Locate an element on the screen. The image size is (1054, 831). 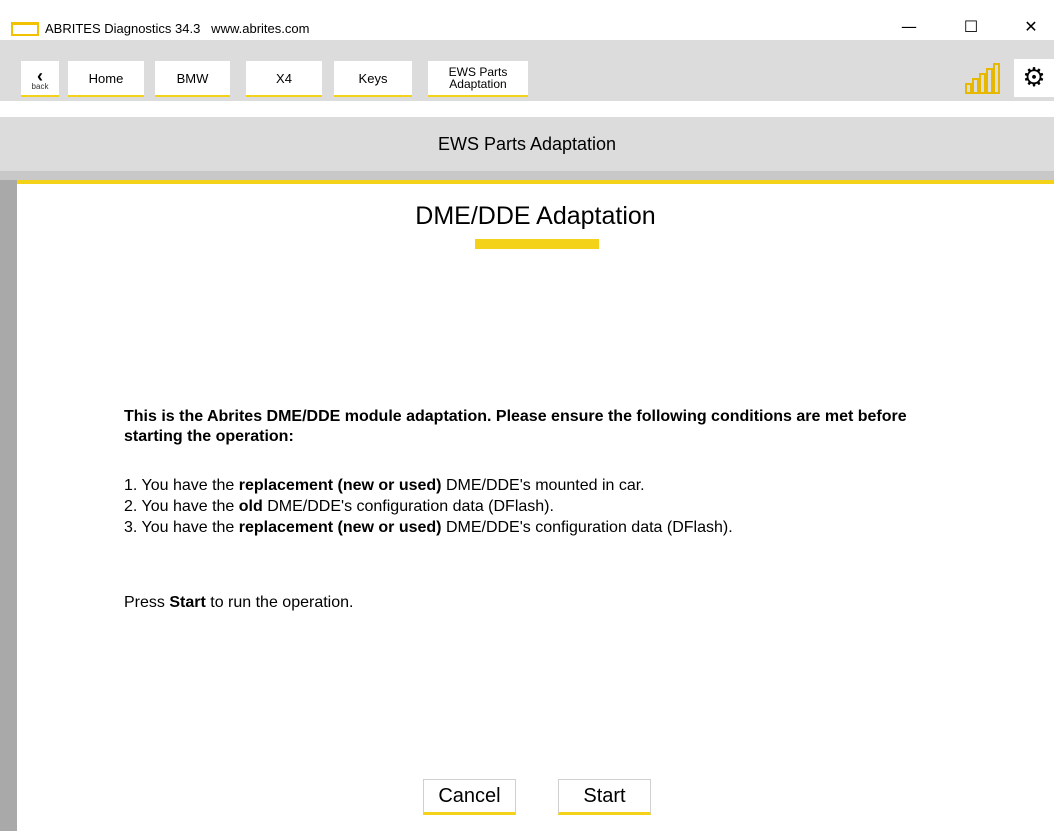
divider is located at coordinates (527, 175).